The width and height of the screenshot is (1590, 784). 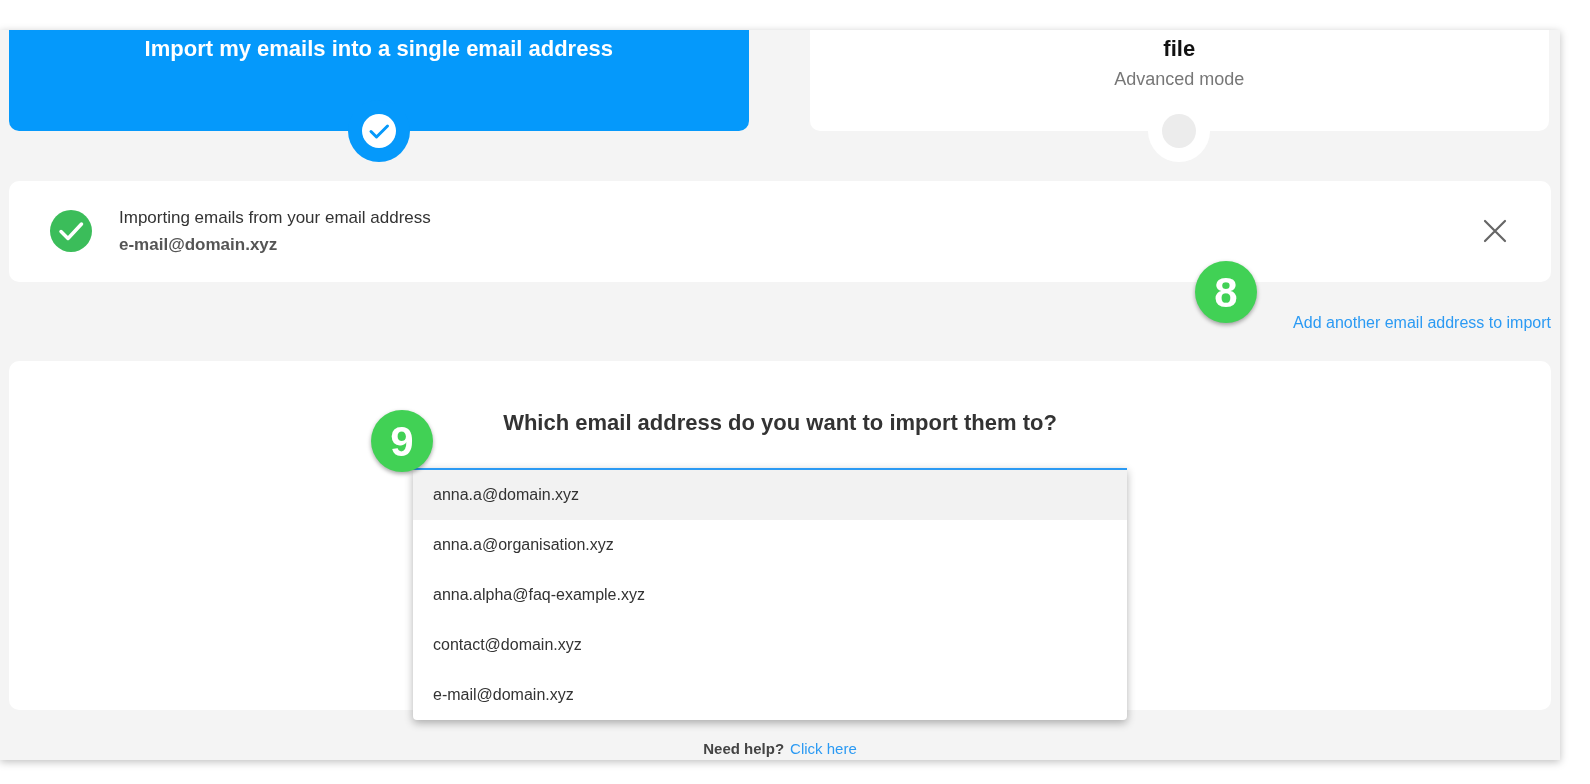 What do you see at coordinates (1495, 231) in the screenshot?
I see `close-button` at bounding box center [1495, 231].